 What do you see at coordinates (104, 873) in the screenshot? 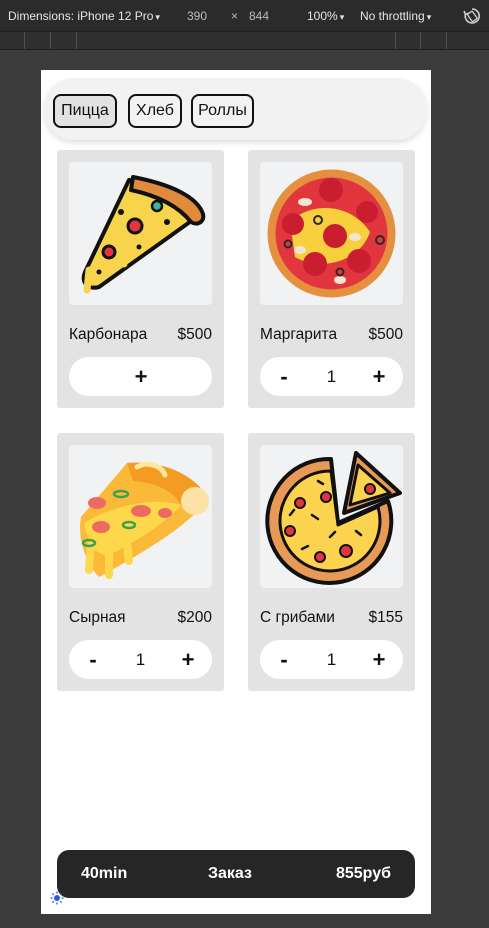
I see `delivery-time: 40min` at bounding box center [104, 873].